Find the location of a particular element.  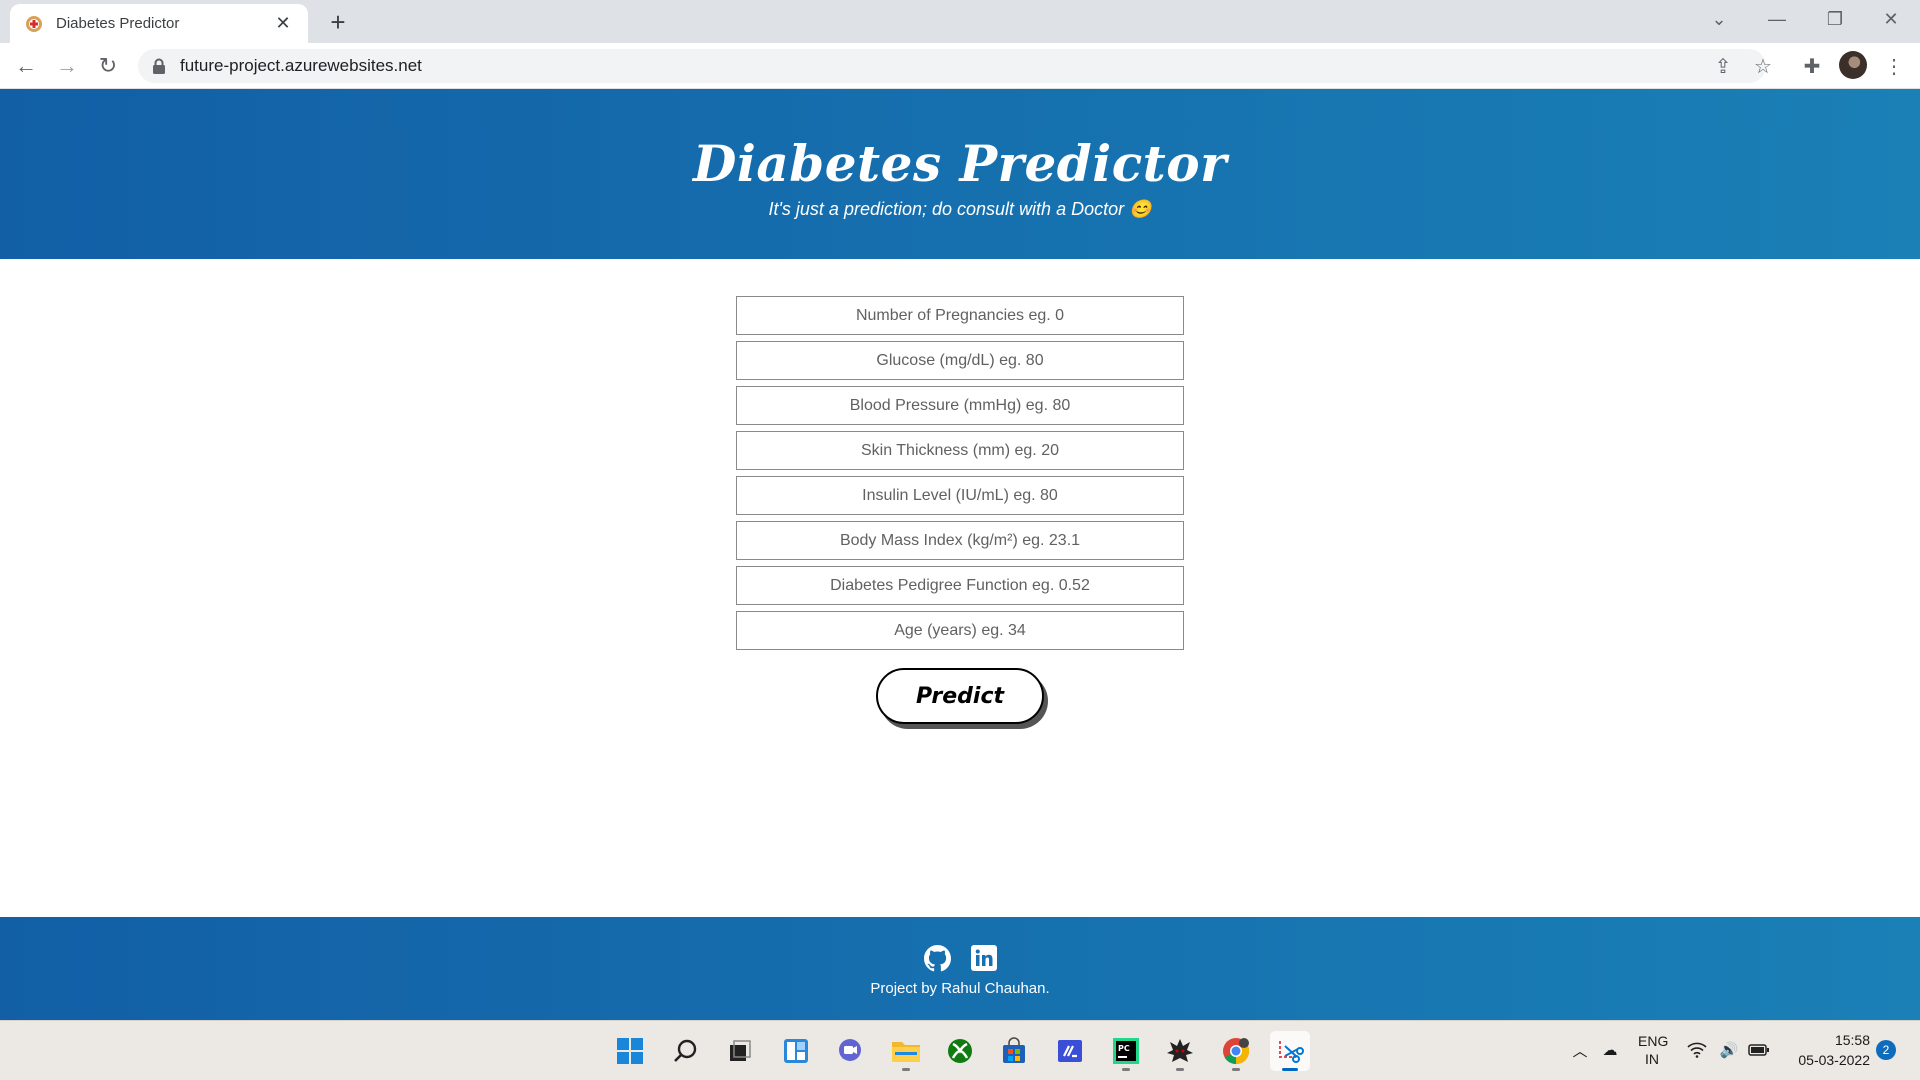

page-title: Diabetes Predictor is located at coordinates (960, 163).